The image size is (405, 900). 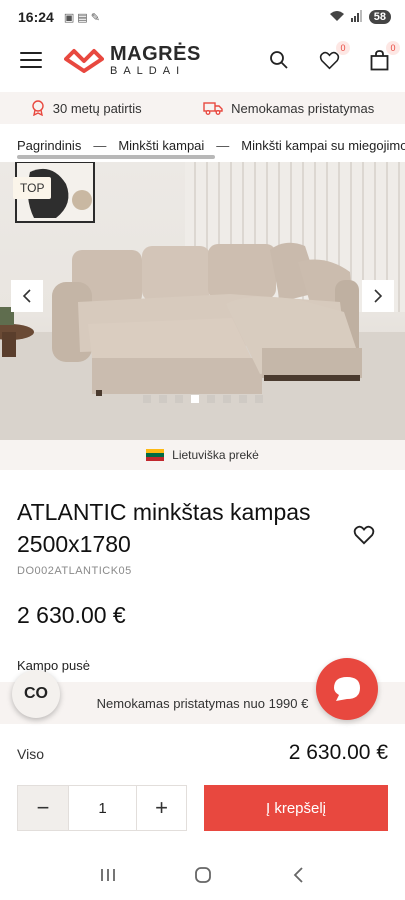 What do you see at coordinates (116, 157) in the screenshot?
I see `breadcrumb-scrollbar` at bounding box center [116, 157].